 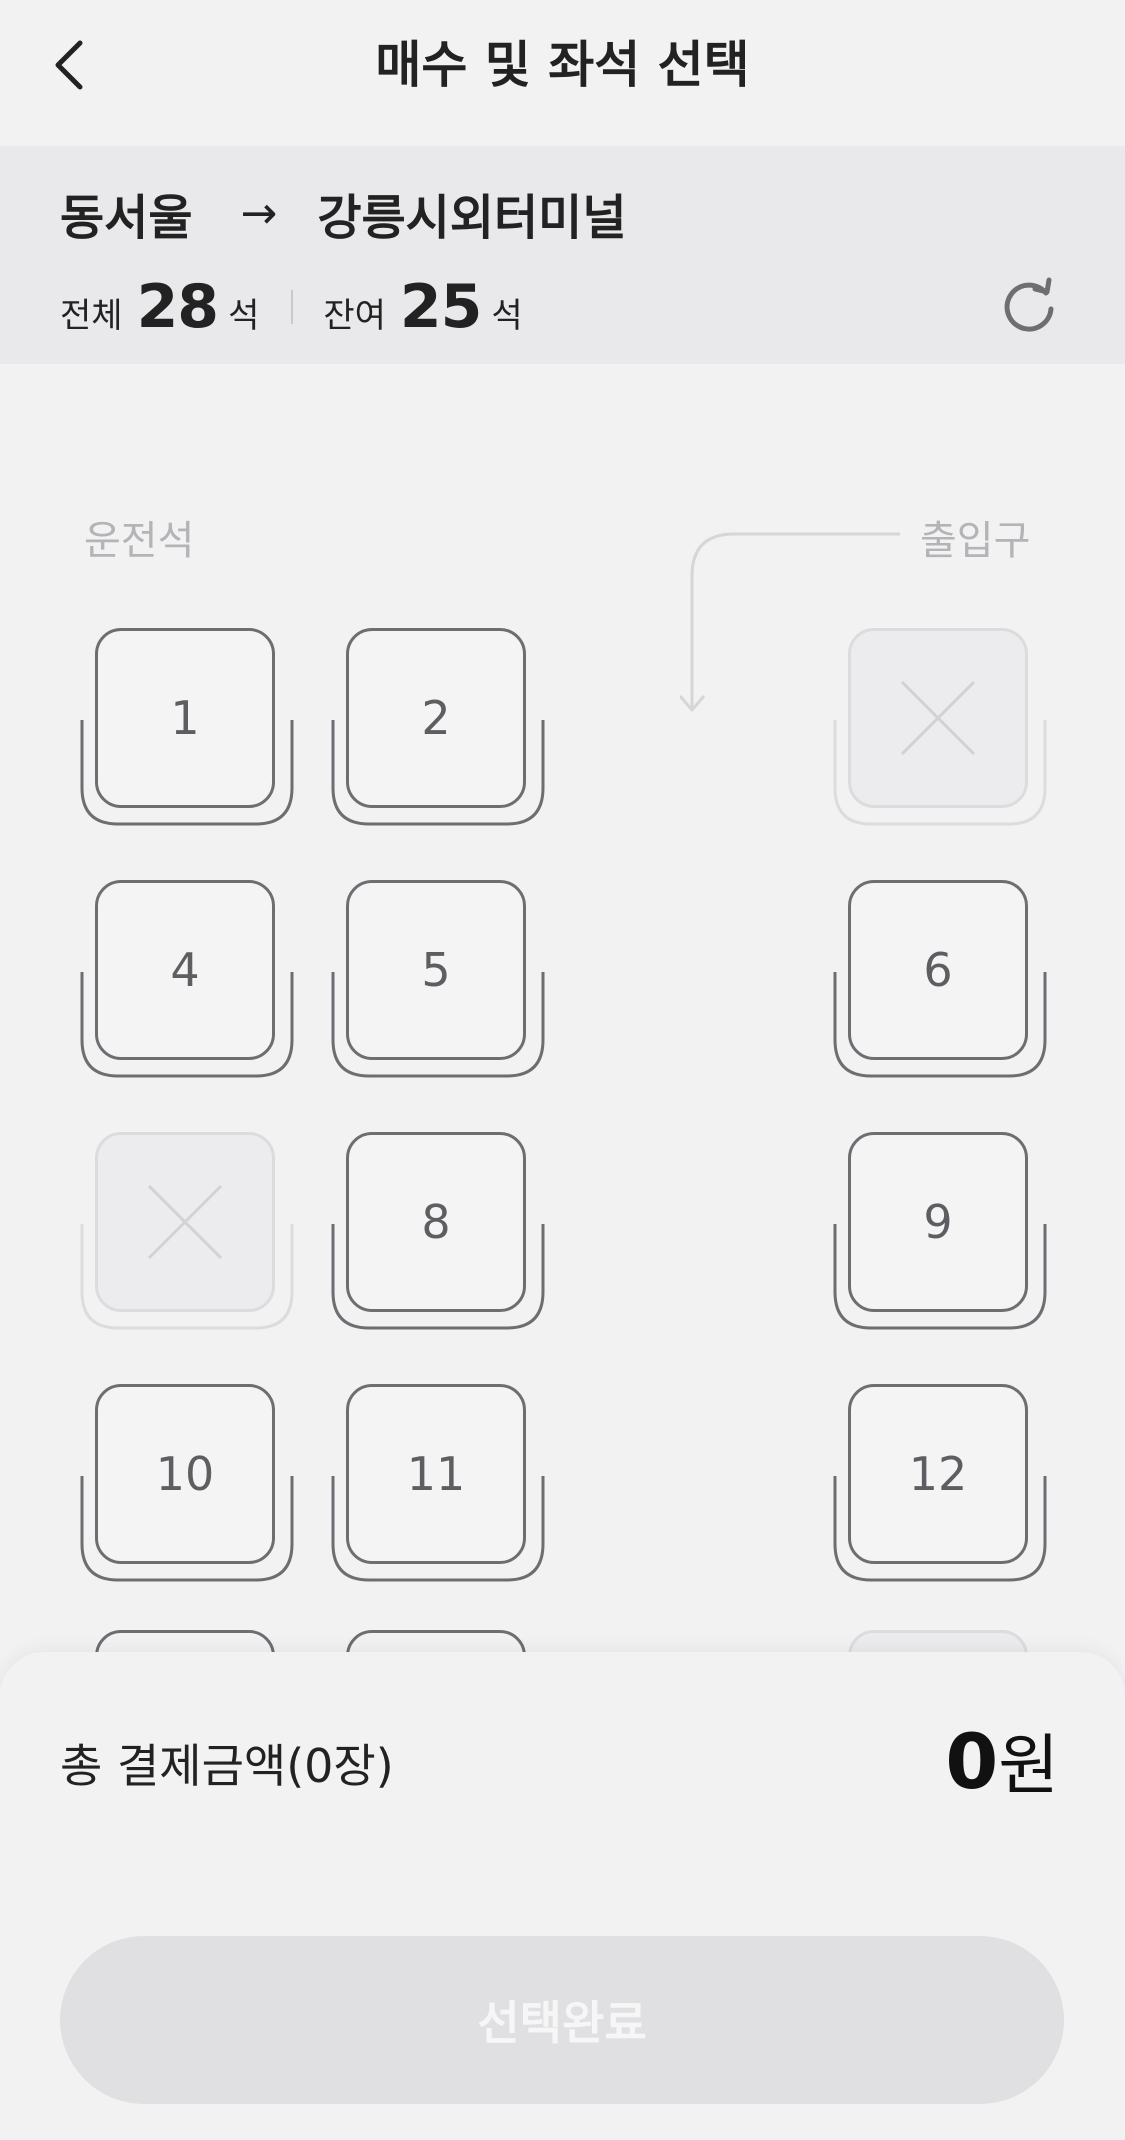 What do you see at coordinates (91, 316) in the screenshot?
I see `total-seats-label: 전체` at bounding box center [91, 316].